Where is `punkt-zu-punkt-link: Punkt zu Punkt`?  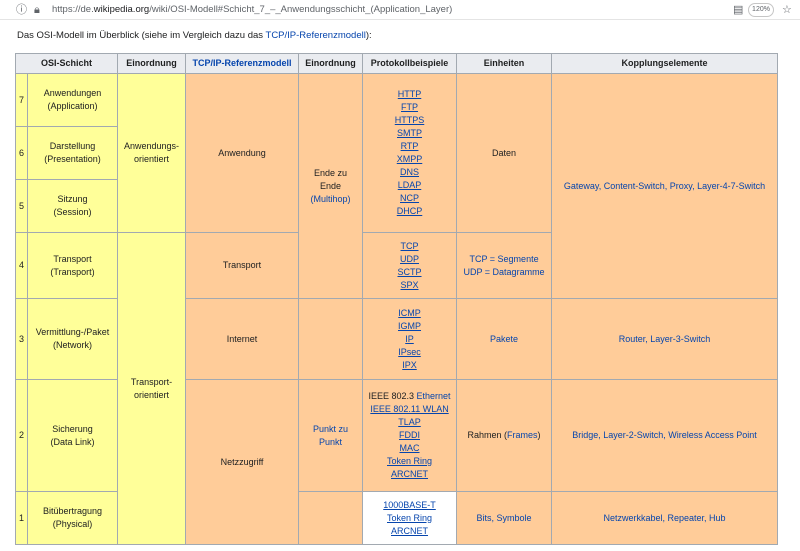 punkt-zu-punkt-link: Punkt zu Punkt is located at coordinates (330, 435).